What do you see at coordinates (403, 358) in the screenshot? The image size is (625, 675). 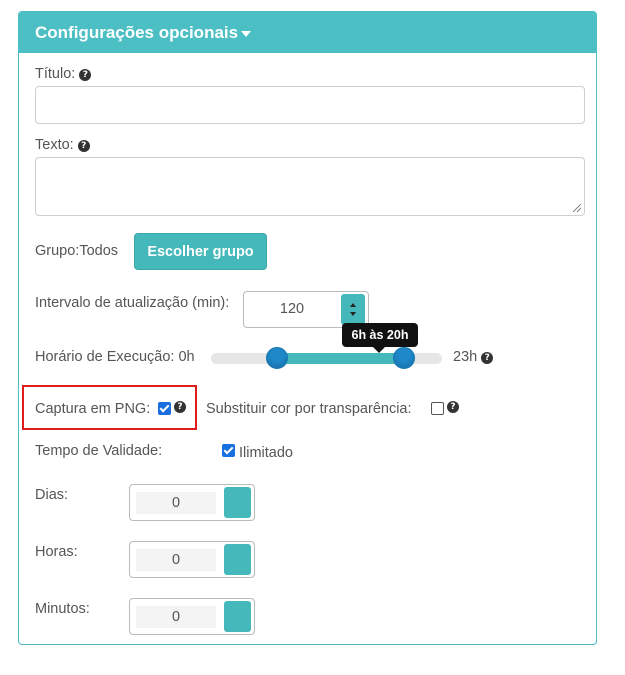 I see `schedule-end-handle` at bounding box center [403, 358].